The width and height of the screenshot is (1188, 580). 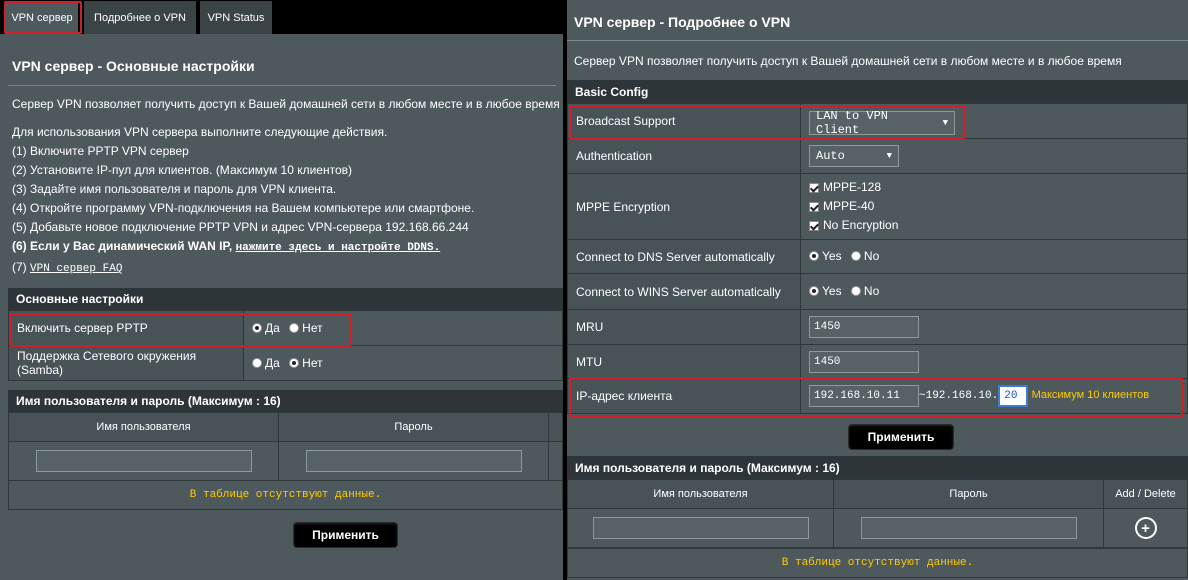 I want to click on mtu-row: MTU, so click(x=877, y=361).